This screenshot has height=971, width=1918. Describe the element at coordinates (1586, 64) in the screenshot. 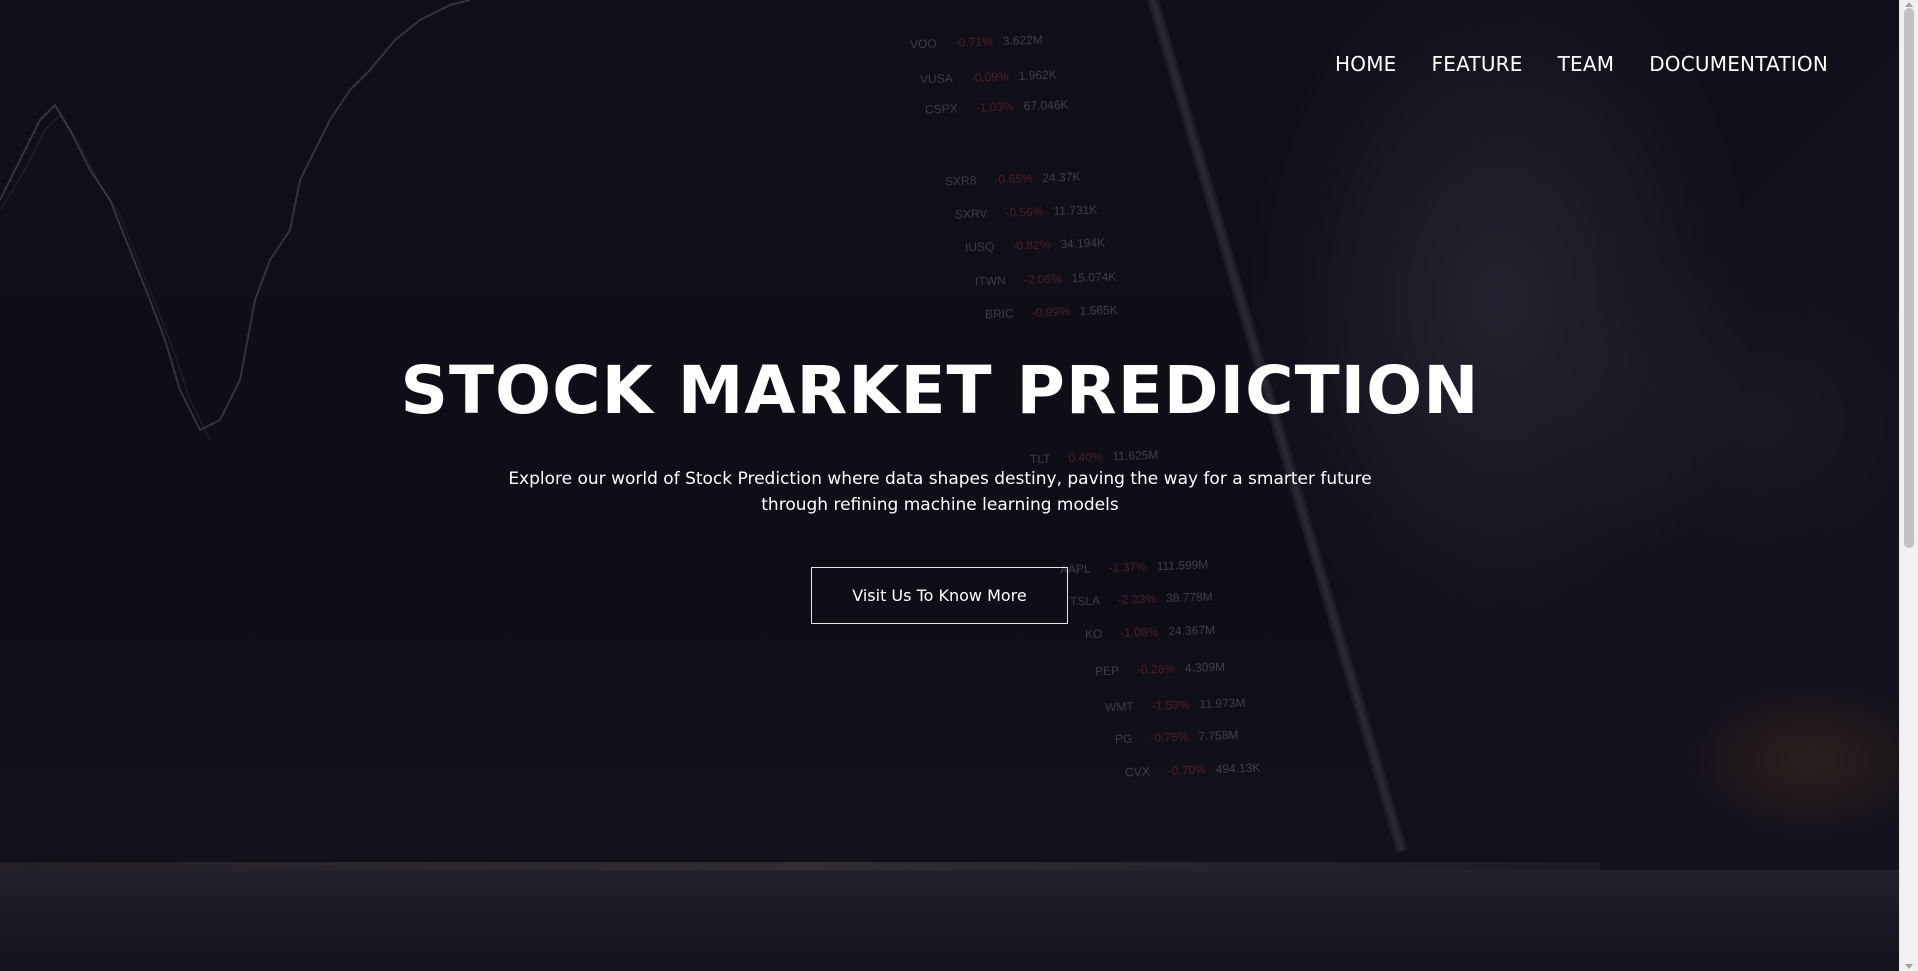

I see `nav-team-link: TEAM` at that location.